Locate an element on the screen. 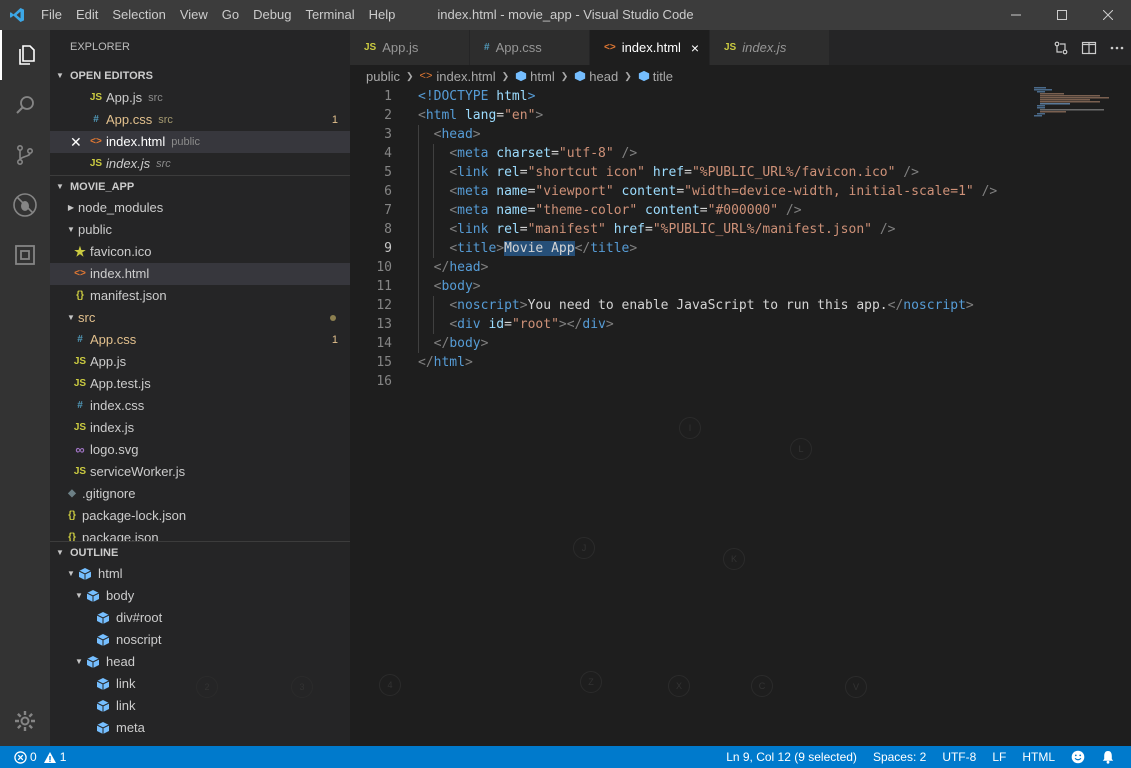 Image resolution: width=1131 pixels, height=768 pixels. code-line: </body> is located at coordinates (707, 343).